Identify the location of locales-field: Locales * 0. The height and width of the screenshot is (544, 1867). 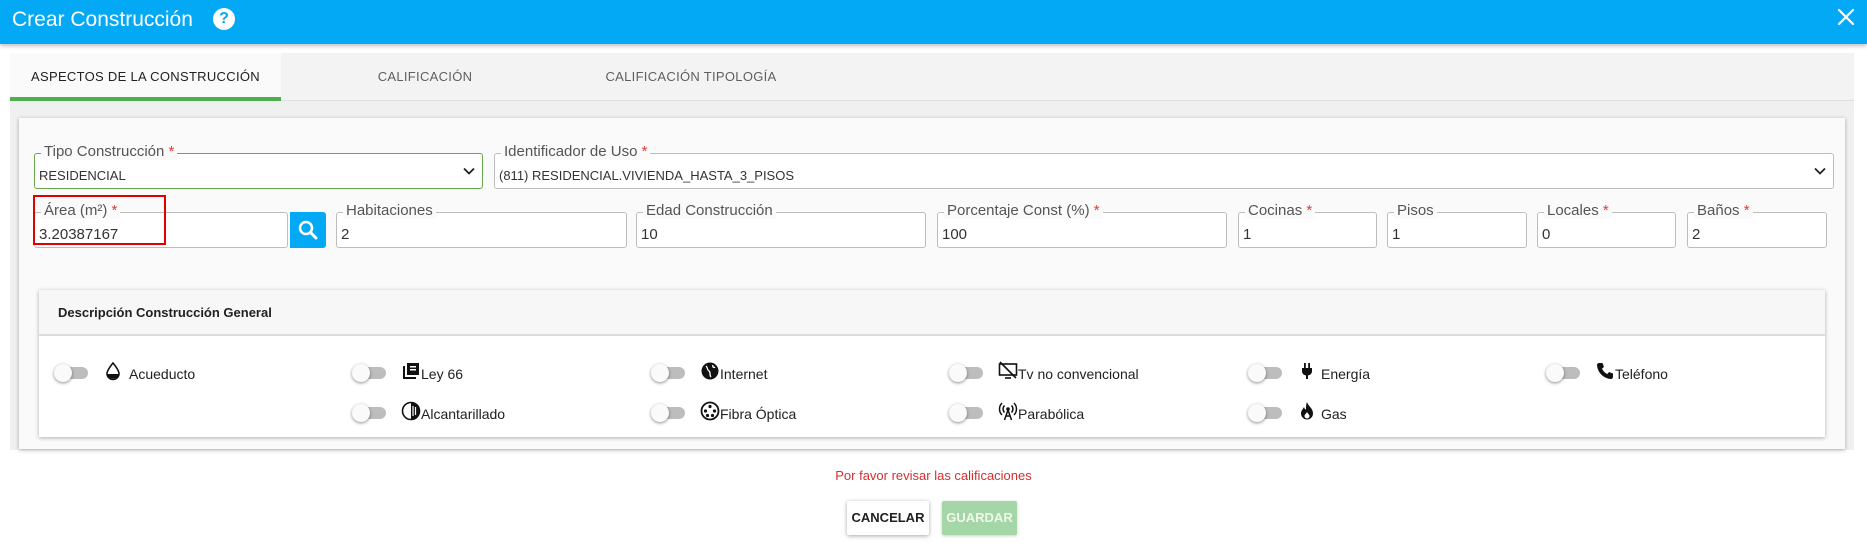
(1606, 225).